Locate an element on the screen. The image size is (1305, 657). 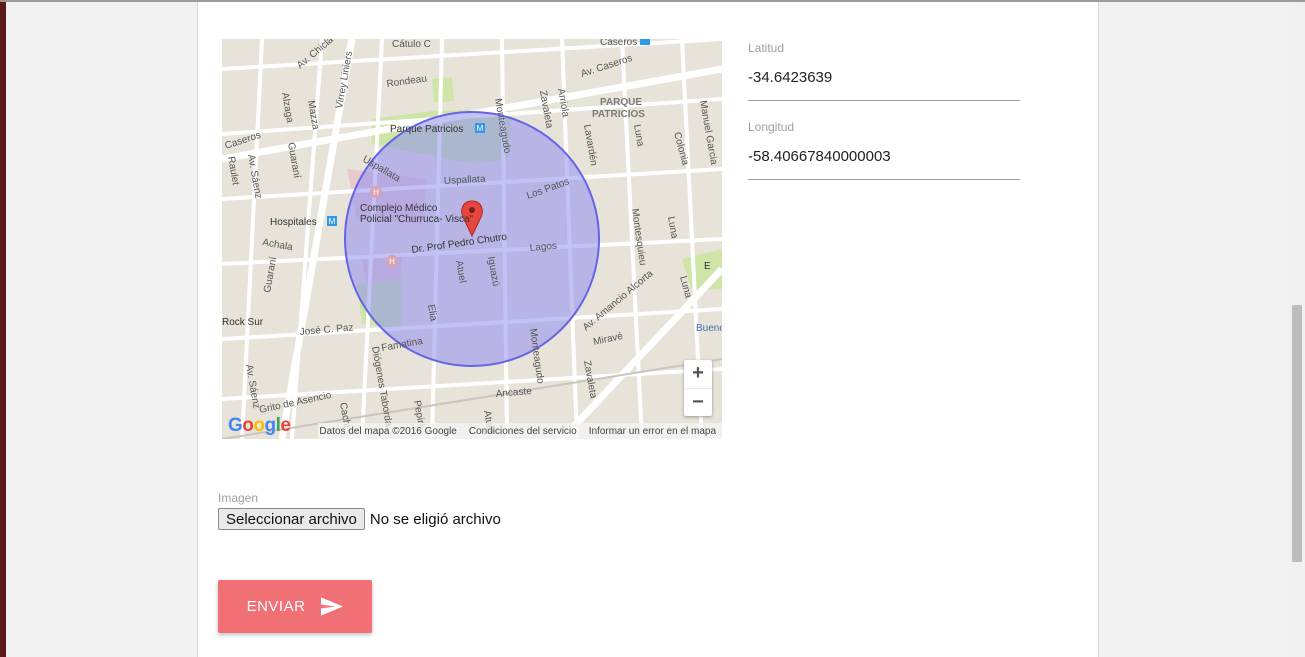
zoom-control: + − is located at coordinates (698, 388).